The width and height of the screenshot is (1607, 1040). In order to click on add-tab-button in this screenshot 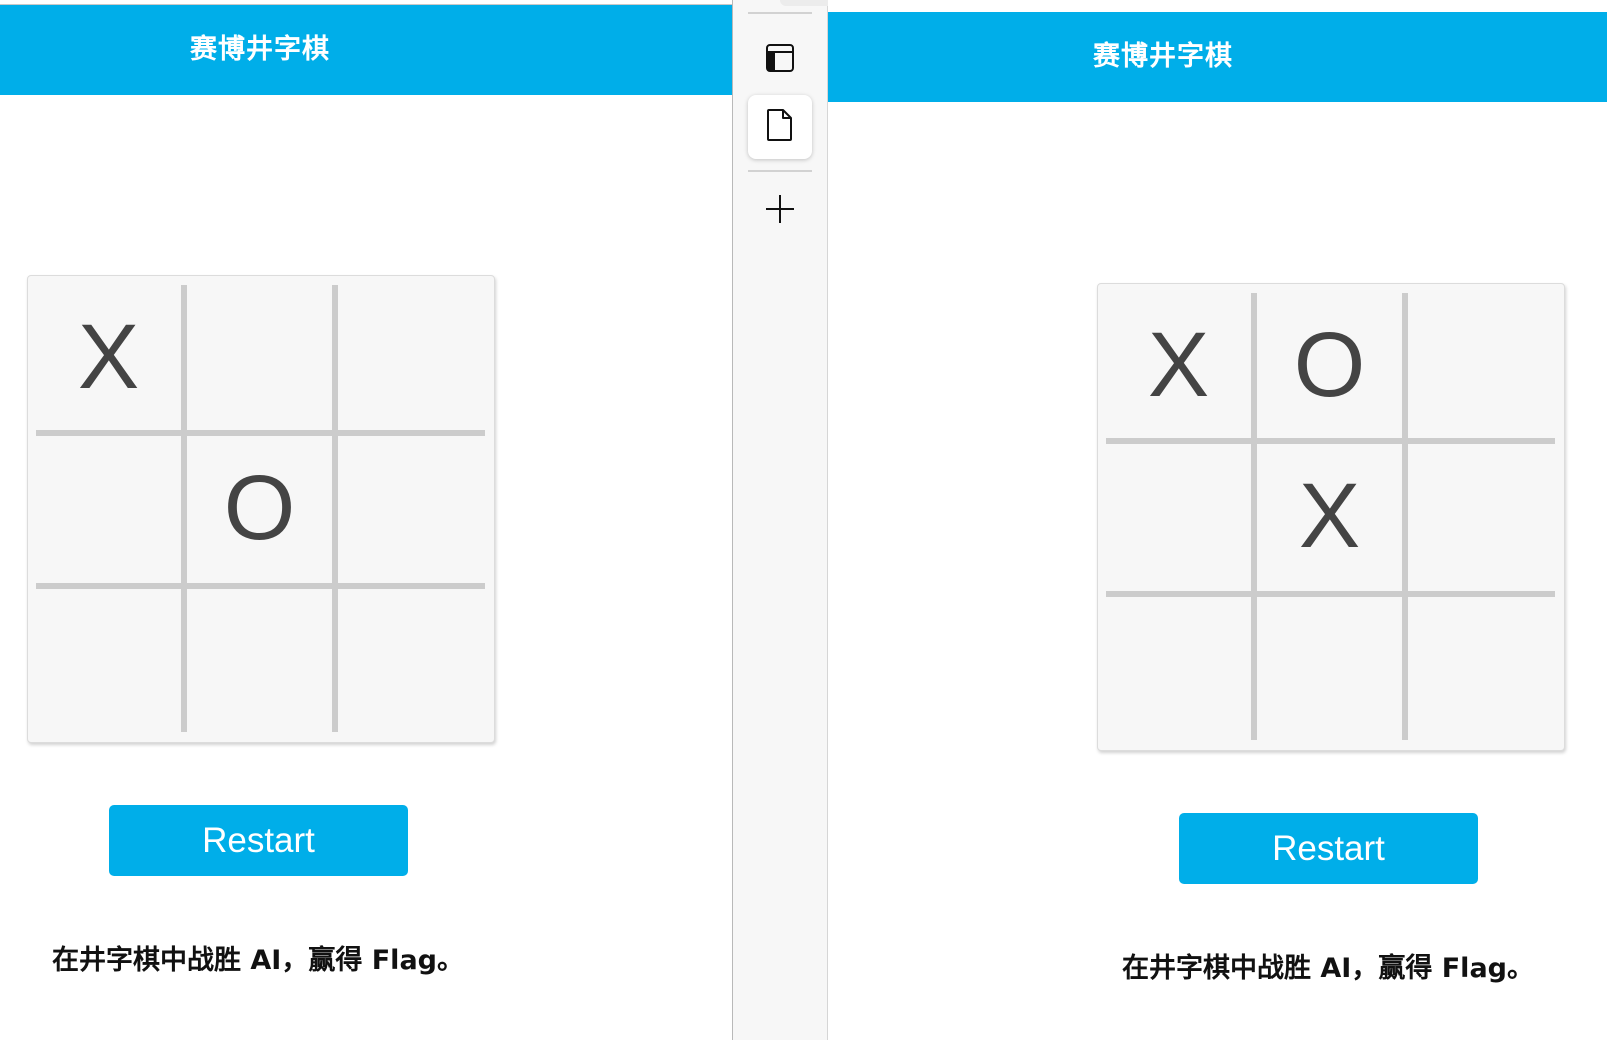, I will do `click(780, 211)`.